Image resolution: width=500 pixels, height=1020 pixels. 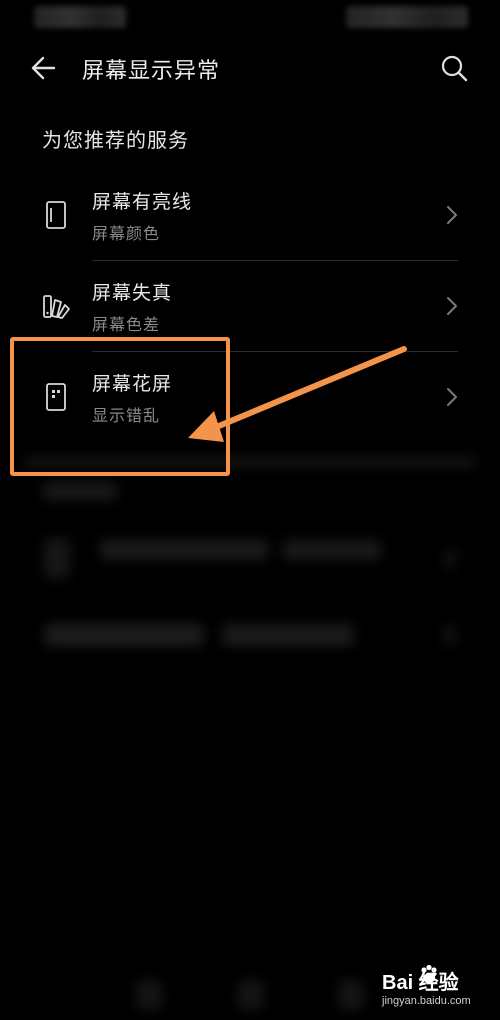 What do you see at coordinates (151, 71) in the screenshot?
I see `page-title: 屏幕显示异常` at bounding box center [151, 71].